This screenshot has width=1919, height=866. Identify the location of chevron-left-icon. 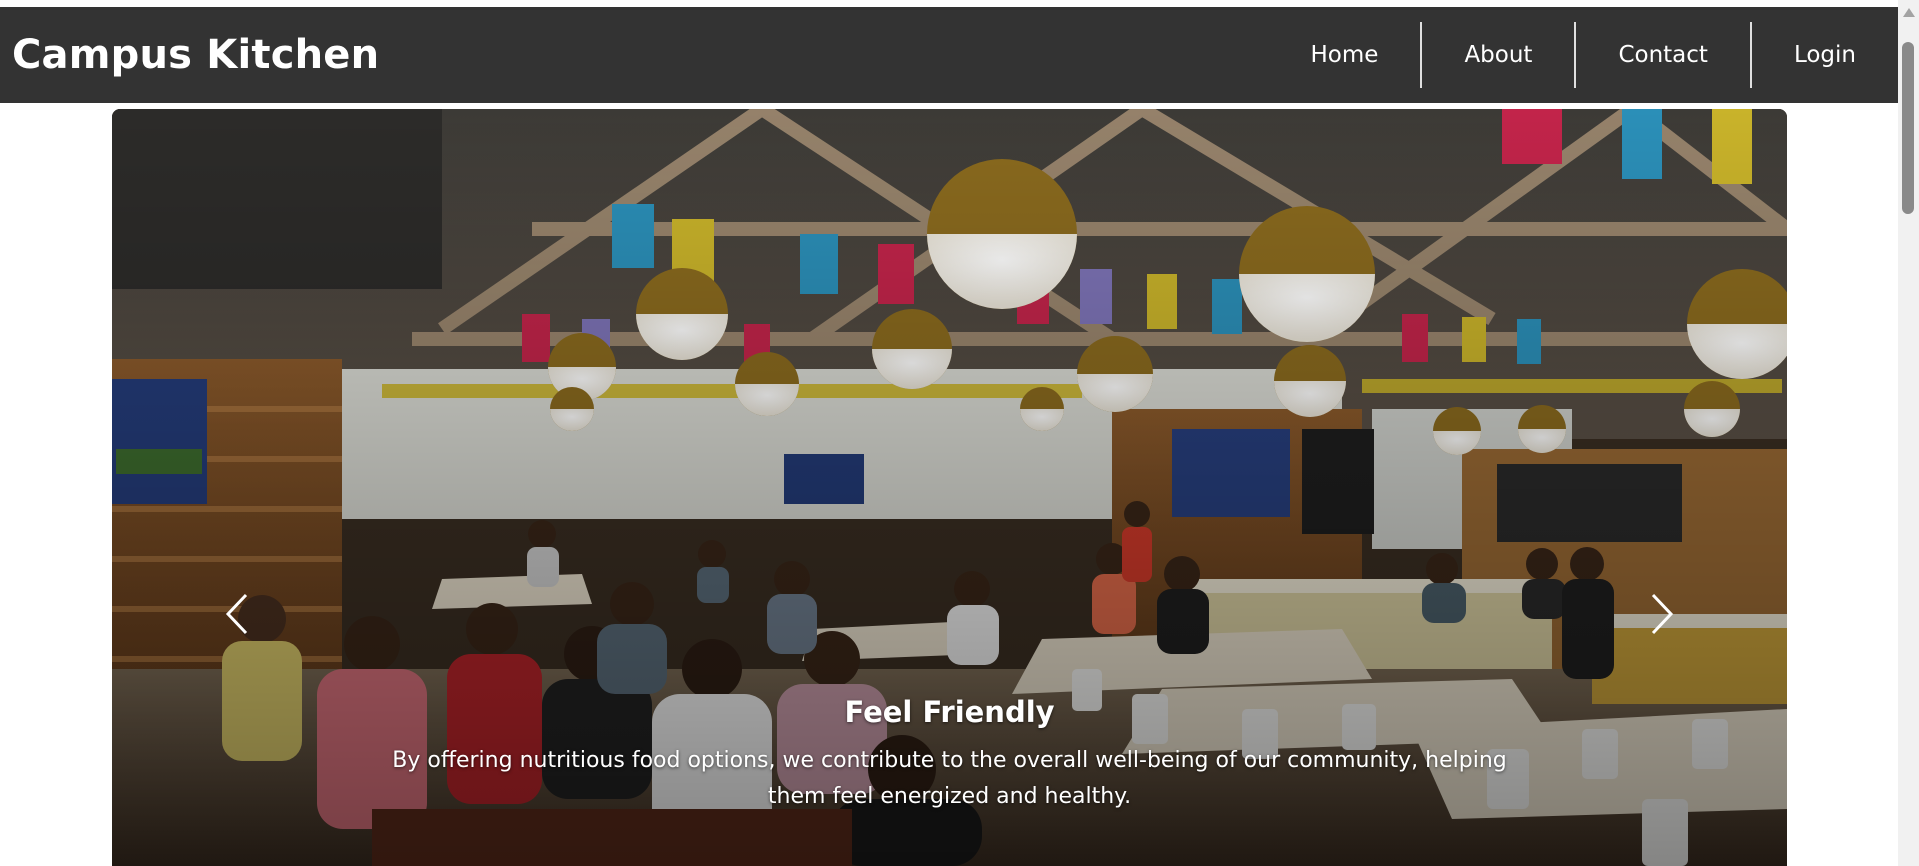
(240, 614).